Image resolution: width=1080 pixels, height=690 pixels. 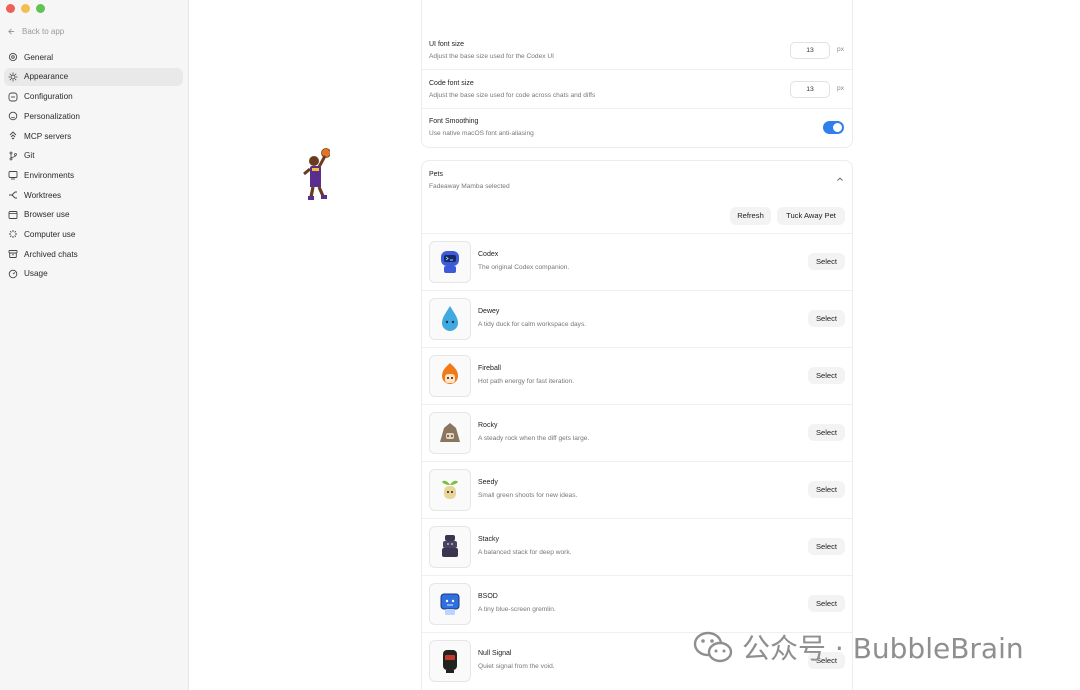 What do you see at coordinates (637, 604) in the screenshot?
I see `pet-row-bsod: BSOD A tiny blue-screen gremlin. Select` at bounding box center [637, 604].